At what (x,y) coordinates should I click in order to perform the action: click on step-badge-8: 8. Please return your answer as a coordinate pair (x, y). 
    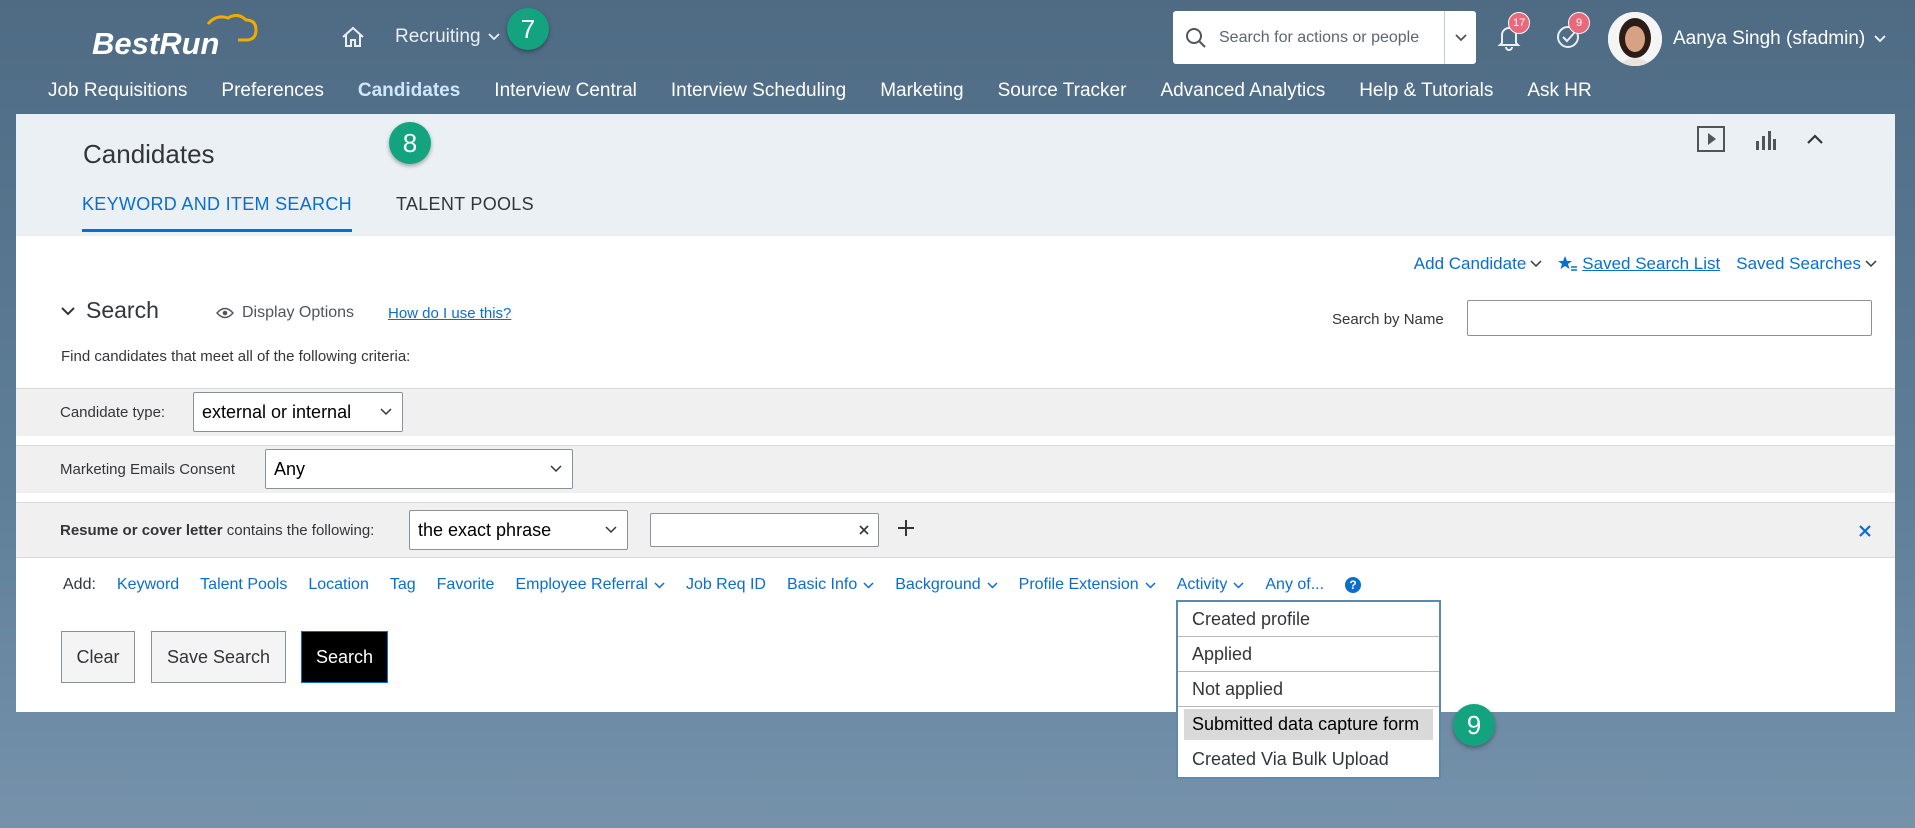
    Looking at the image, I should click on (410, 143).